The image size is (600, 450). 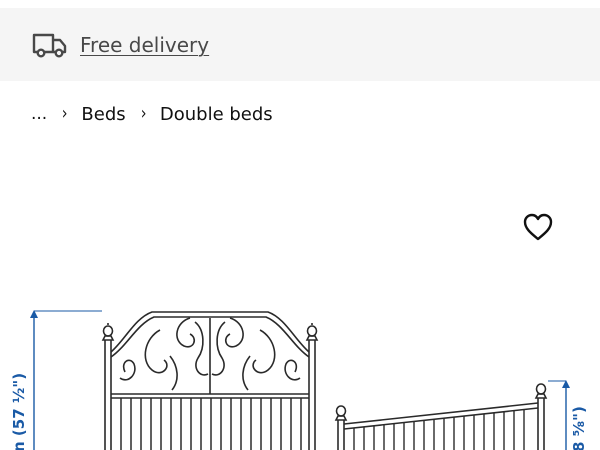 I want to click on height-dimension-left-label: n (57 ½"), so click(x=19, y=411).